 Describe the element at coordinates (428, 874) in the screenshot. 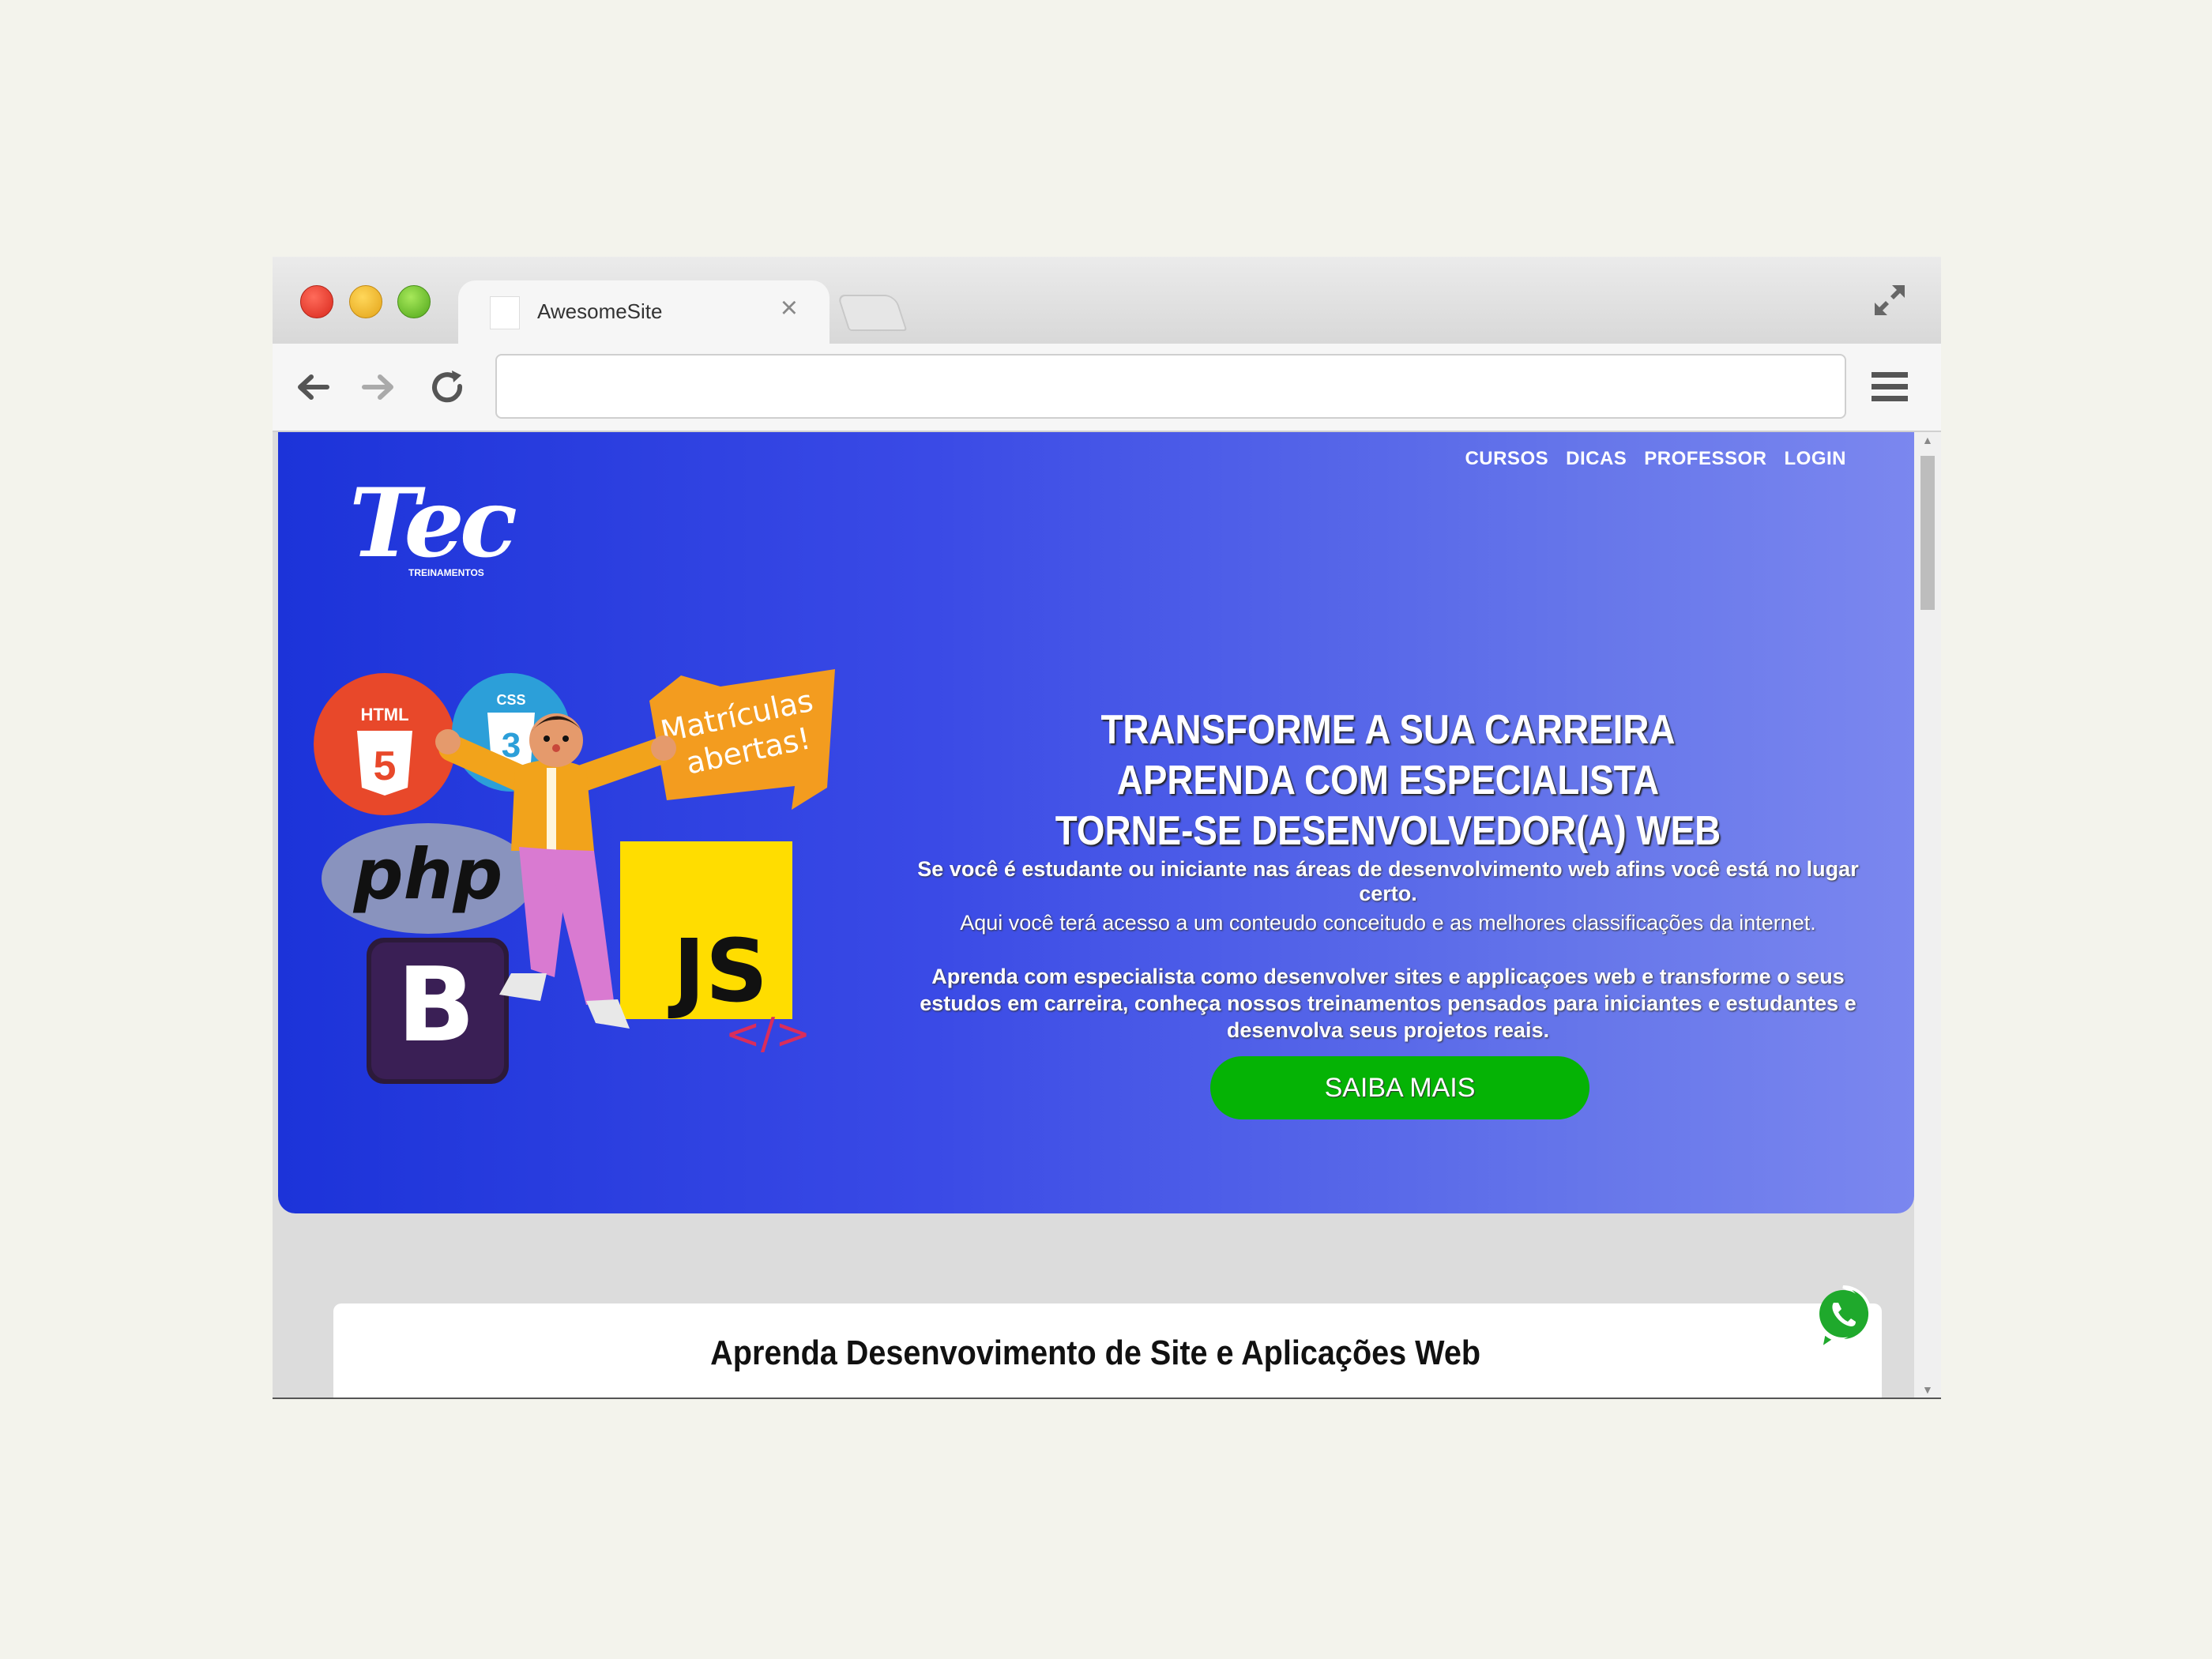

I see `svg-text: php` at that location.